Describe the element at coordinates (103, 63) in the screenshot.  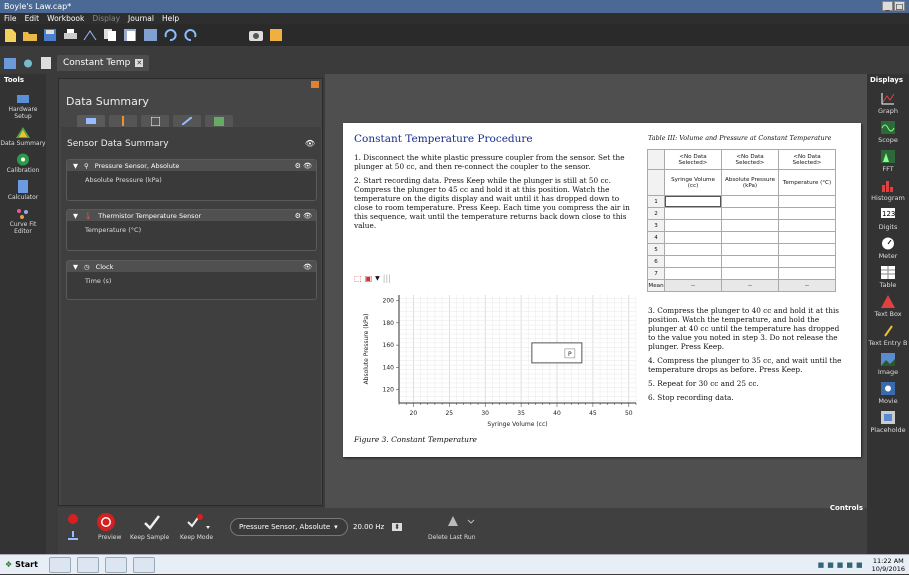
I see `tab-constant-temp: Constant Temp ✕` at that location.